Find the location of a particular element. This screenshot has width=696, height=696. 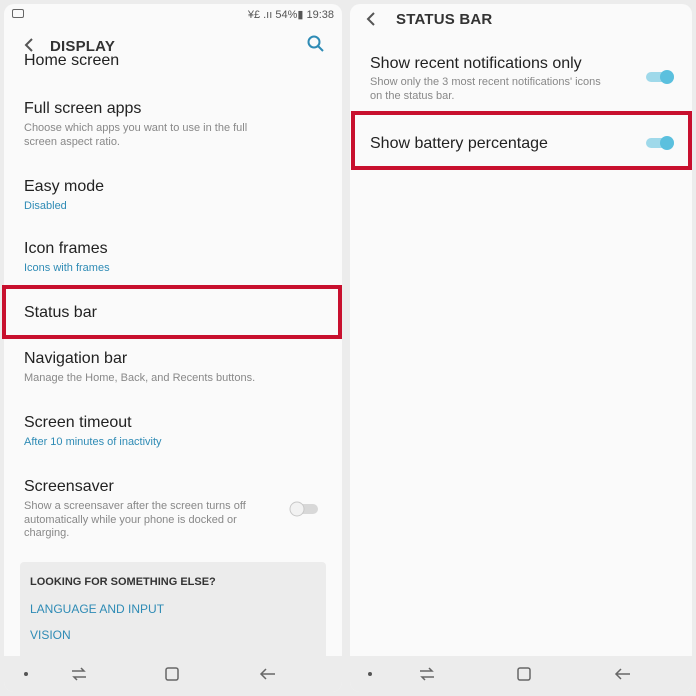

icon-frames-item: Icon frames Icons with frames is located at coordinates (173, 260).